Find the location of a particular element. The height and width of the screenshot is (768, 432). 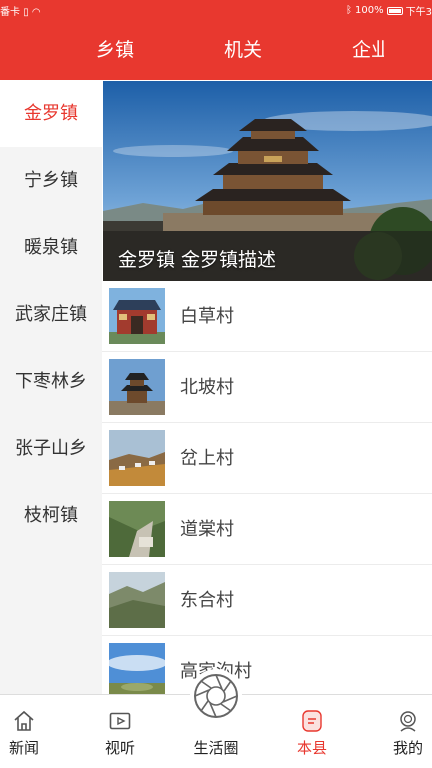

nav-mine: 我的 is located at coordinates (400, 731).